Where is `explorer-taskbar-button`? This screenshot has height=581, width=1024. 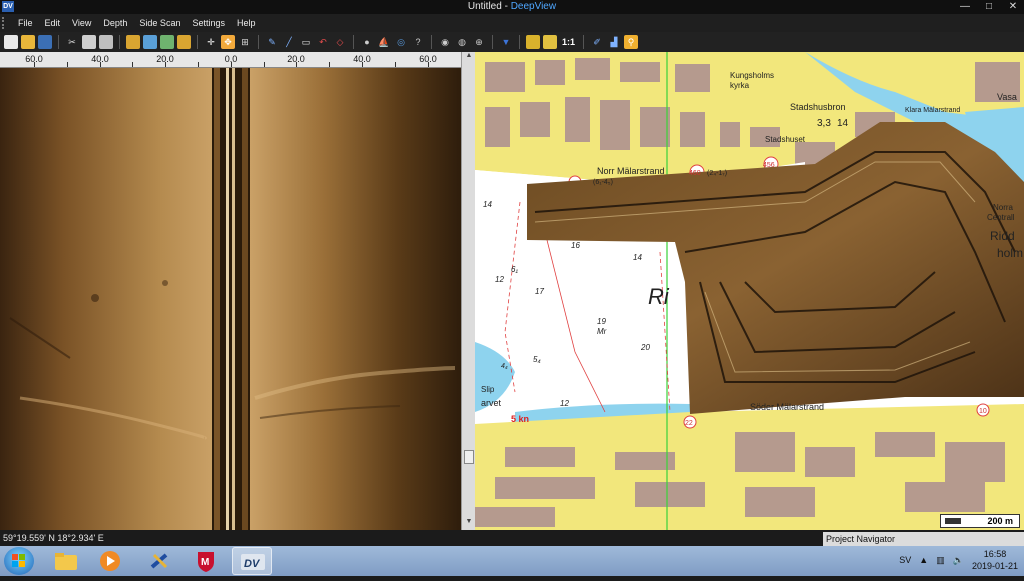
explorer-taskbar-button is located at coordinates (66, 561).